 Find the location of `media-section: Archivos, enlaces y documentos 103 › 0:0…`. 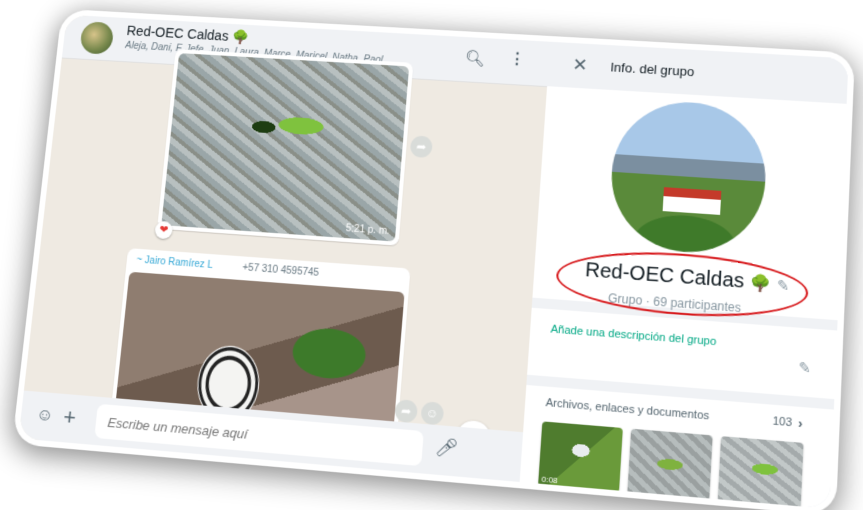

media-section: Archivos, enlaces y documentos 103 › 0:0… is located at coordinates (676, 446).